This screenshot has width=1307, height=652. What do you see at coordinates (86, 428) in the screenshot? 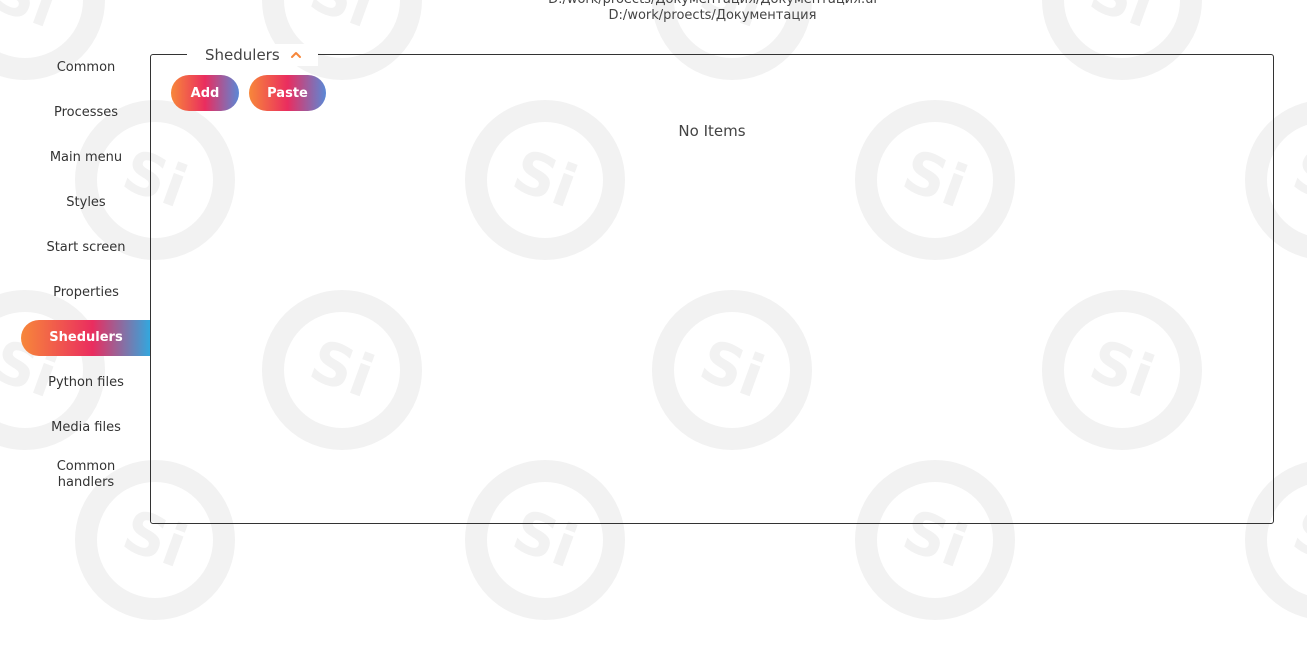
I see `sidebar-item-media-files: Media files` at bounding box center [86, 428].